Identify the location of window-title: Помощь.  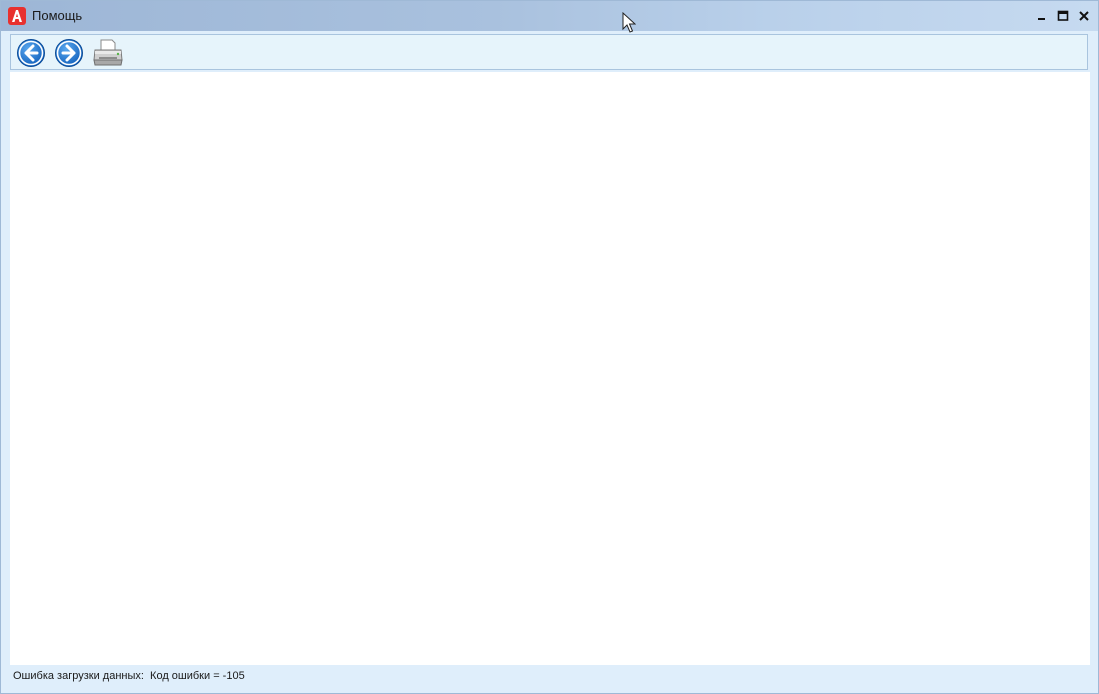
(57, 15).